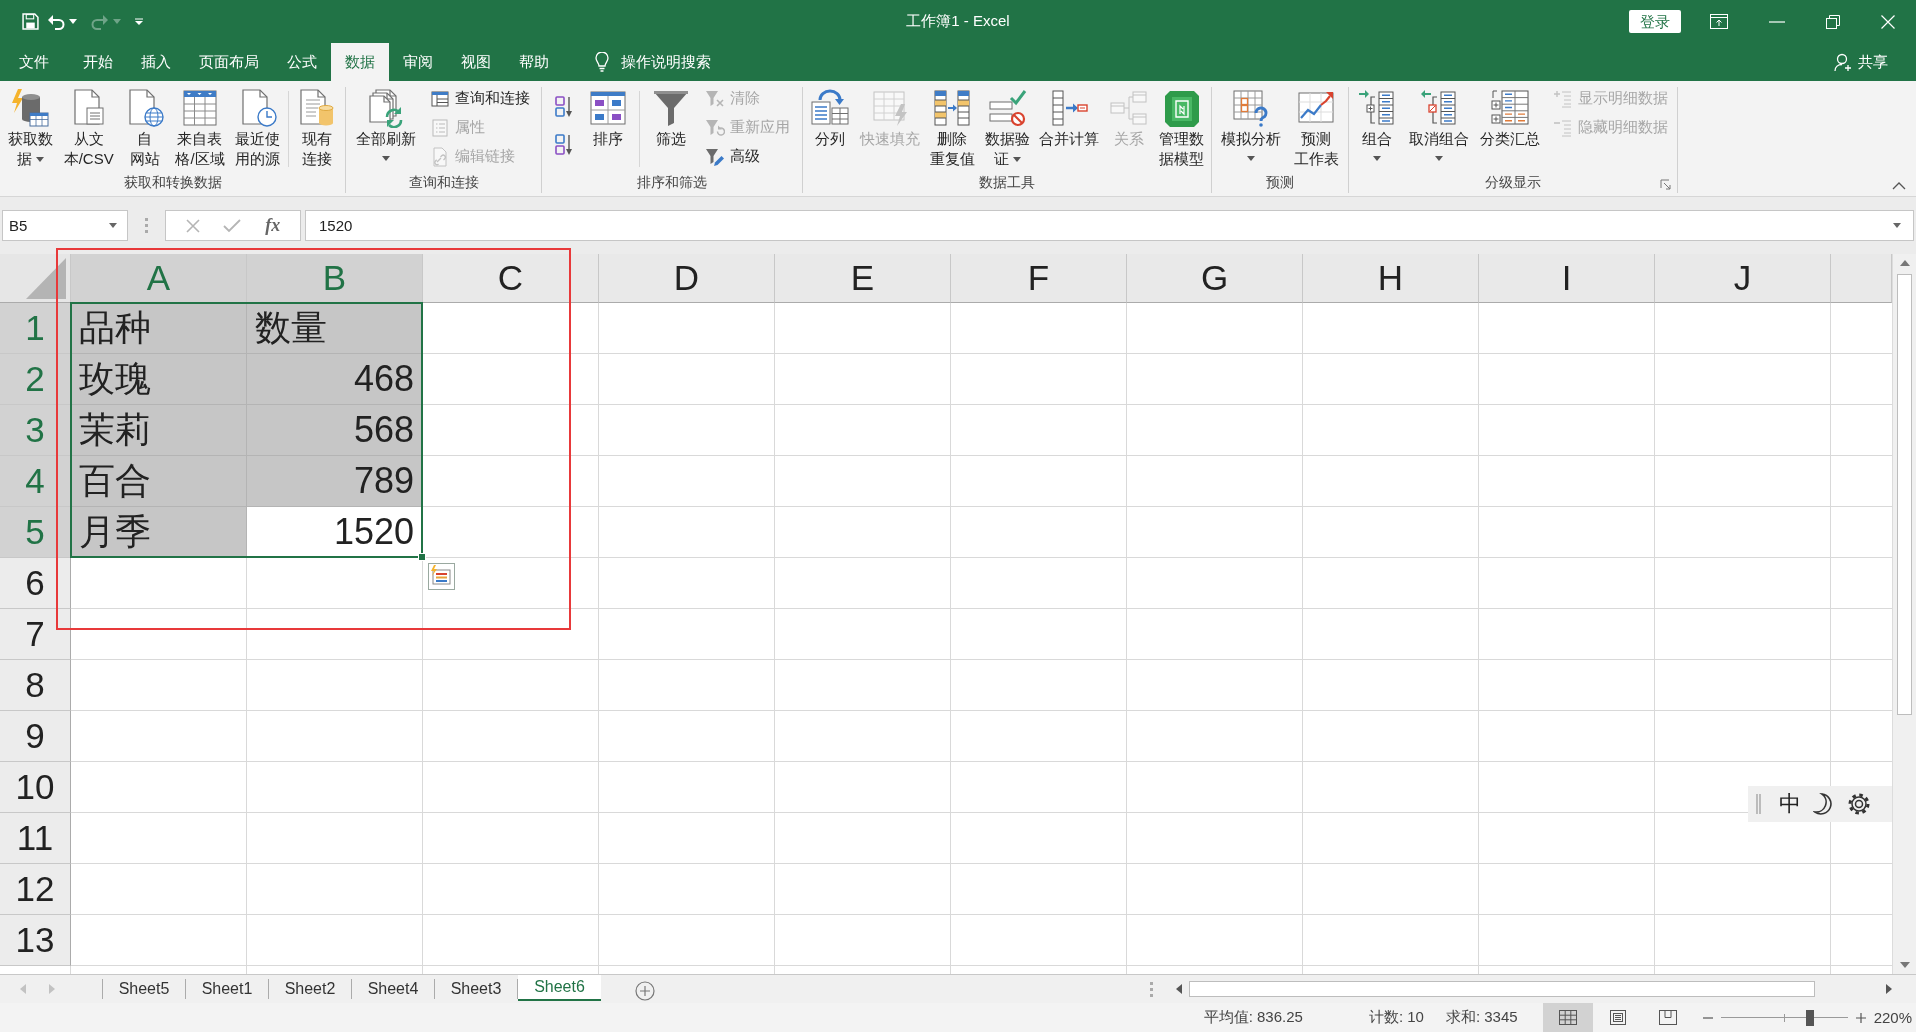 Image resolution: width=1916 pixels, height=1032 pixels. What do you see at coordinates (229, 62) in the screenshot?
I see `ribbon-tab: 页面布局` at bounding box center [229, 62].